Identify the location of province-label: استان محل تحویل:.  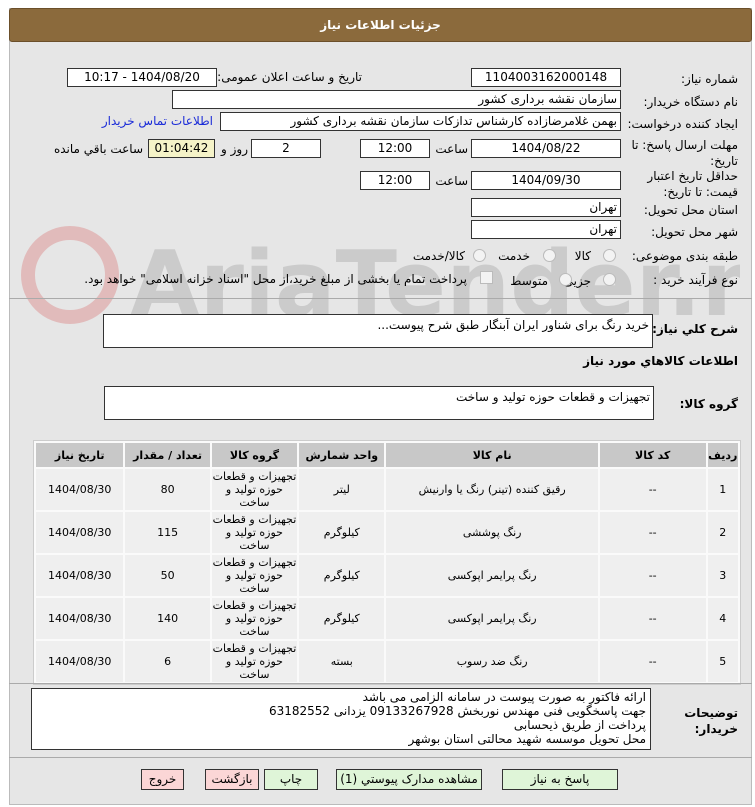
(690, 210).